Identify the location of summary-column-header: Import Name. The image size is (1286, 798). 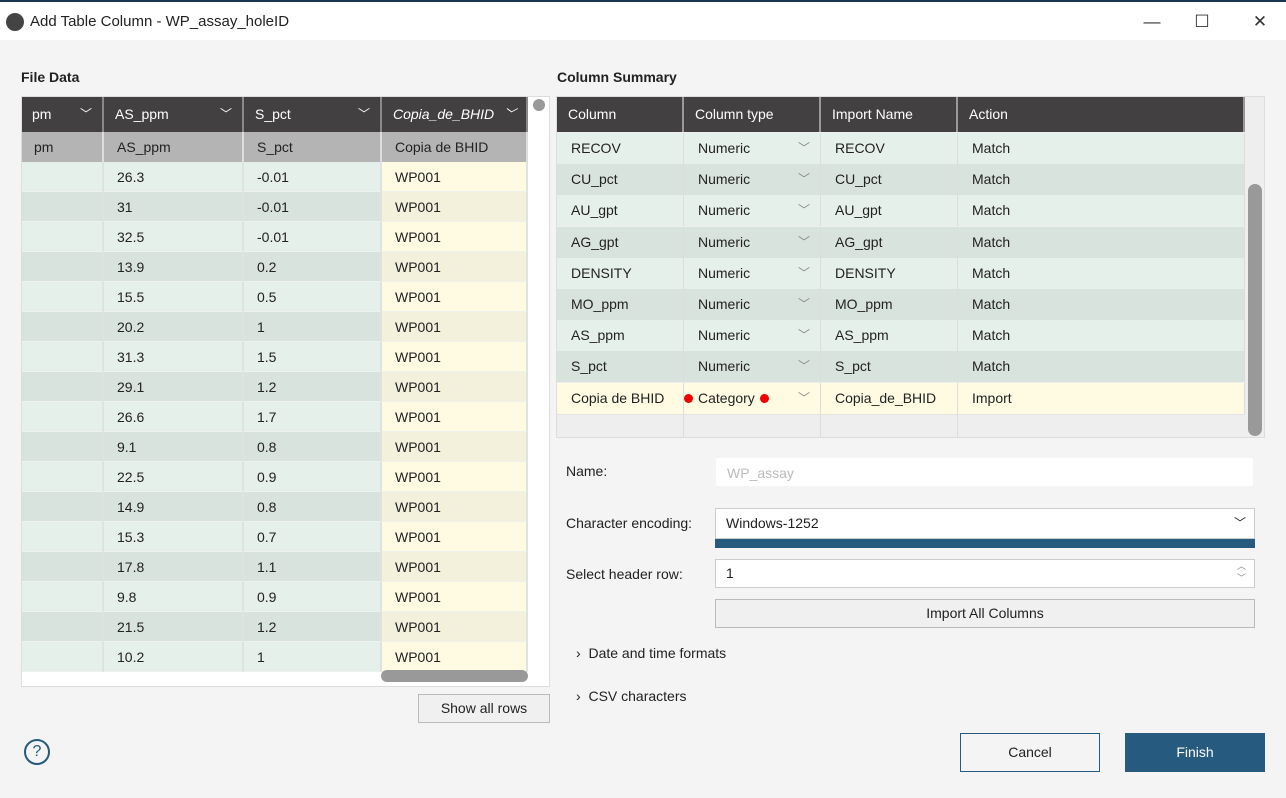
(889, 114).